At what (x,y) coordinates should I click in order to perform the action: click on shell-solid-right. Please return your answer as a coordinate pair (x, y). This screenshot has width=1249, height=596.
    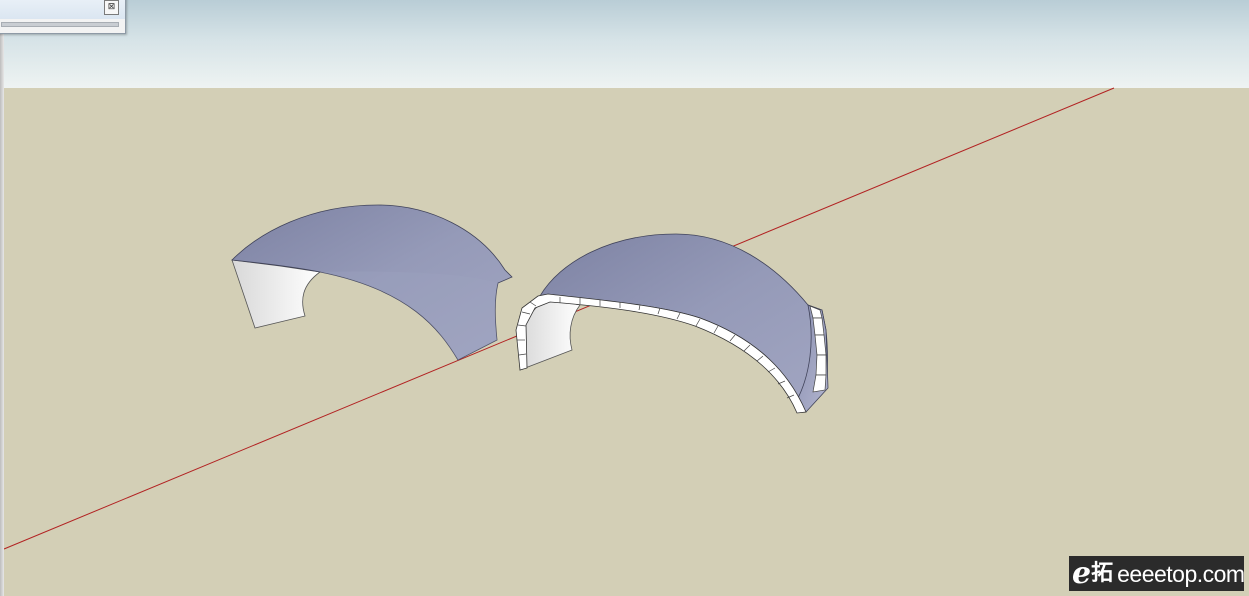
    Looking at the image, I should click on (672, 323).